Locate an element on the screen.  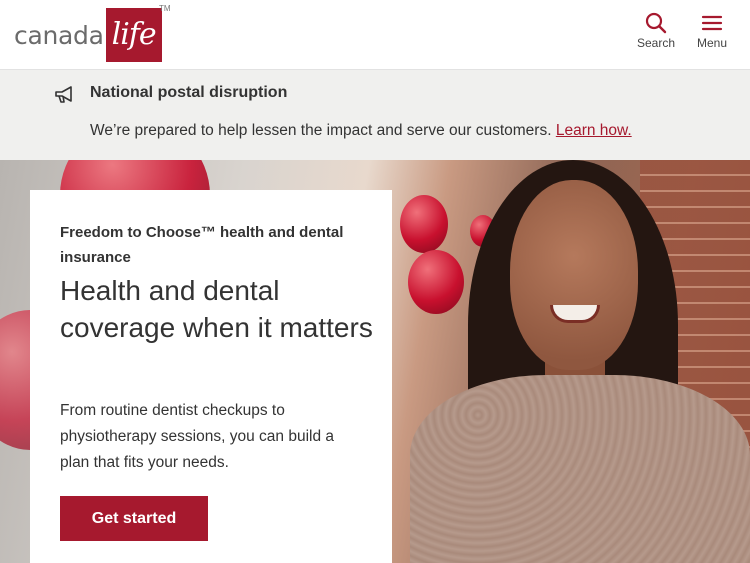
alert-title: National postal disruption is located at coordinates (189, 92).